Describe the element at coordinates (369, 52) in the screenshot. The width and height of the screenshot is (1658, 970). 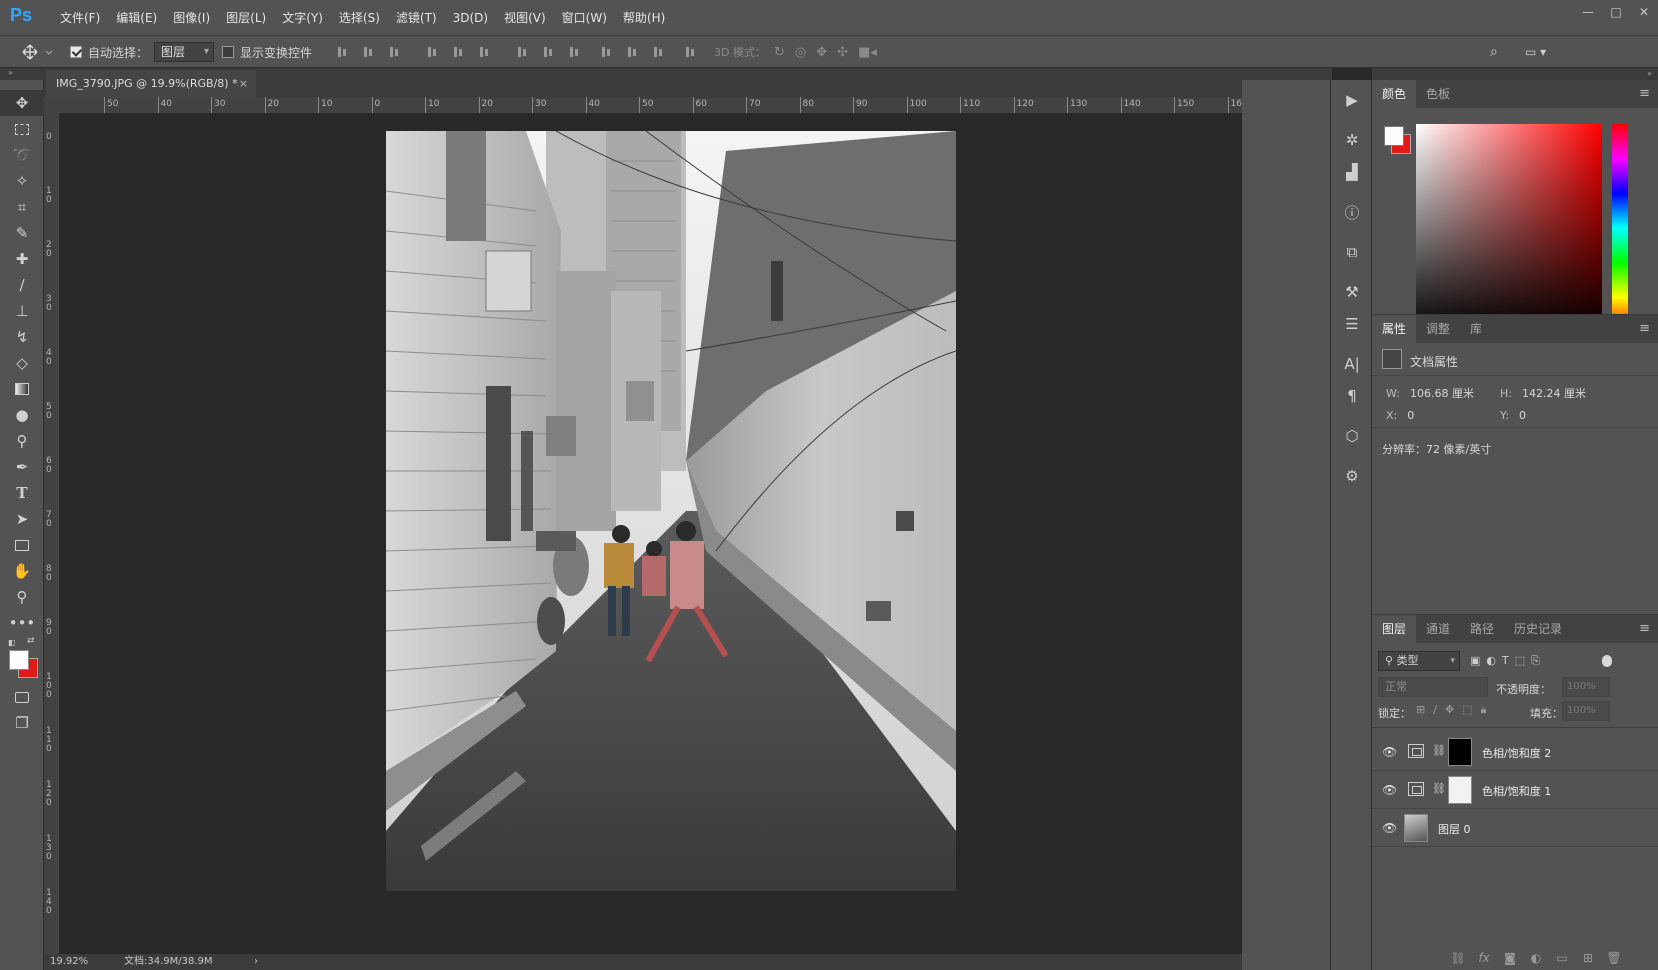
I see `align-vcenter-icon` at that location.